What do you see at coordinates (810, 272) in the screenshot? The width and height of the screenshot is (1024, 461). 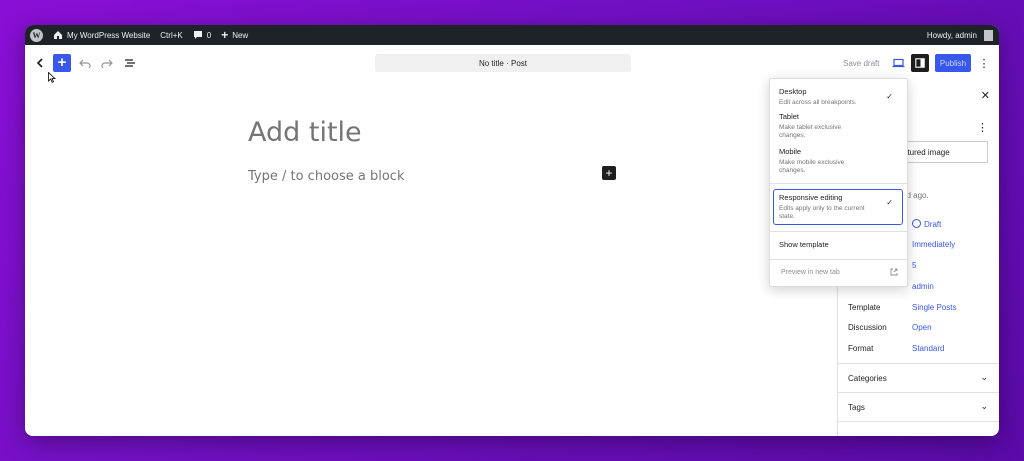 I see `menu-item-preview-new-tab: Preview in new tab` at bounding box center [810, 272].